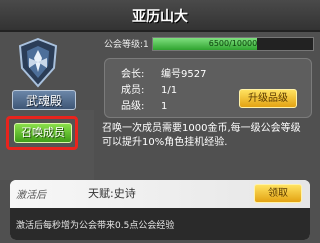  Describe the element at coordinates (160, 194) in the screenshot. I see `talent-card-header: 激活后 天赋:史诗 领取` at that location.